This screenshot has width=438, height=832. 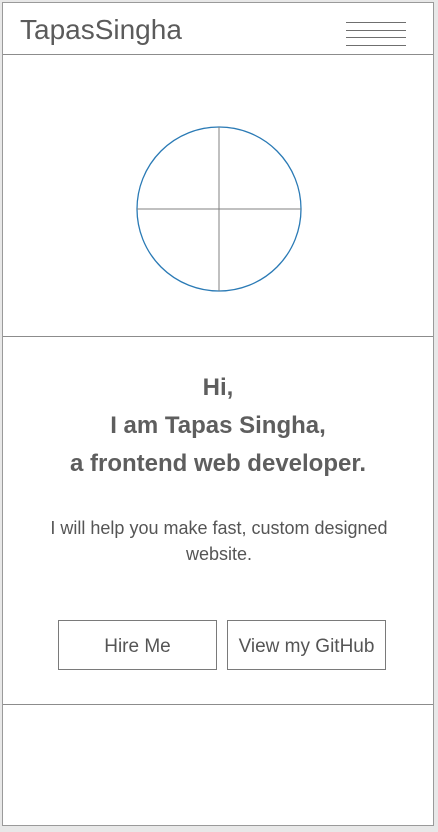 What do you see at coordinates (218, 463) in the screenshot?
I see `greeting-line: a frontend web developer.` at bounding box center [218, 463].